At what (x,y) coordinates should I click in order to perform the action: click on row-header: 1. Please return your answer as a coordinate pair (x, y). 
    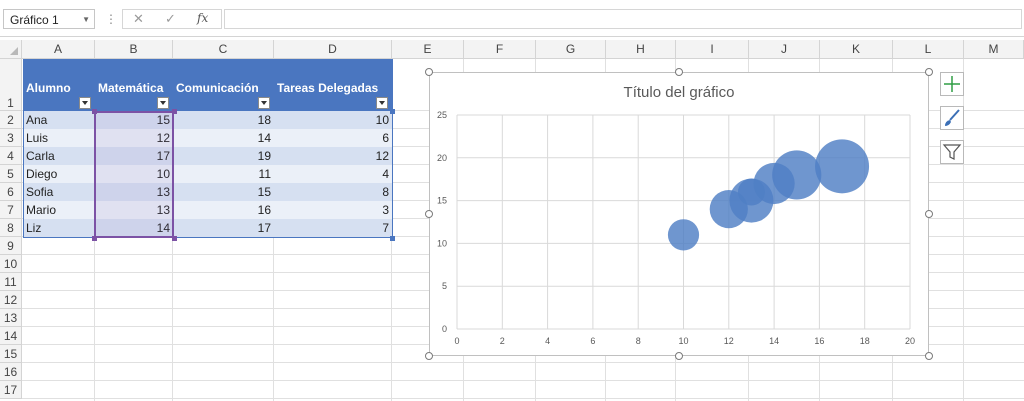
    Looking at the image, I should click on (11, 85).